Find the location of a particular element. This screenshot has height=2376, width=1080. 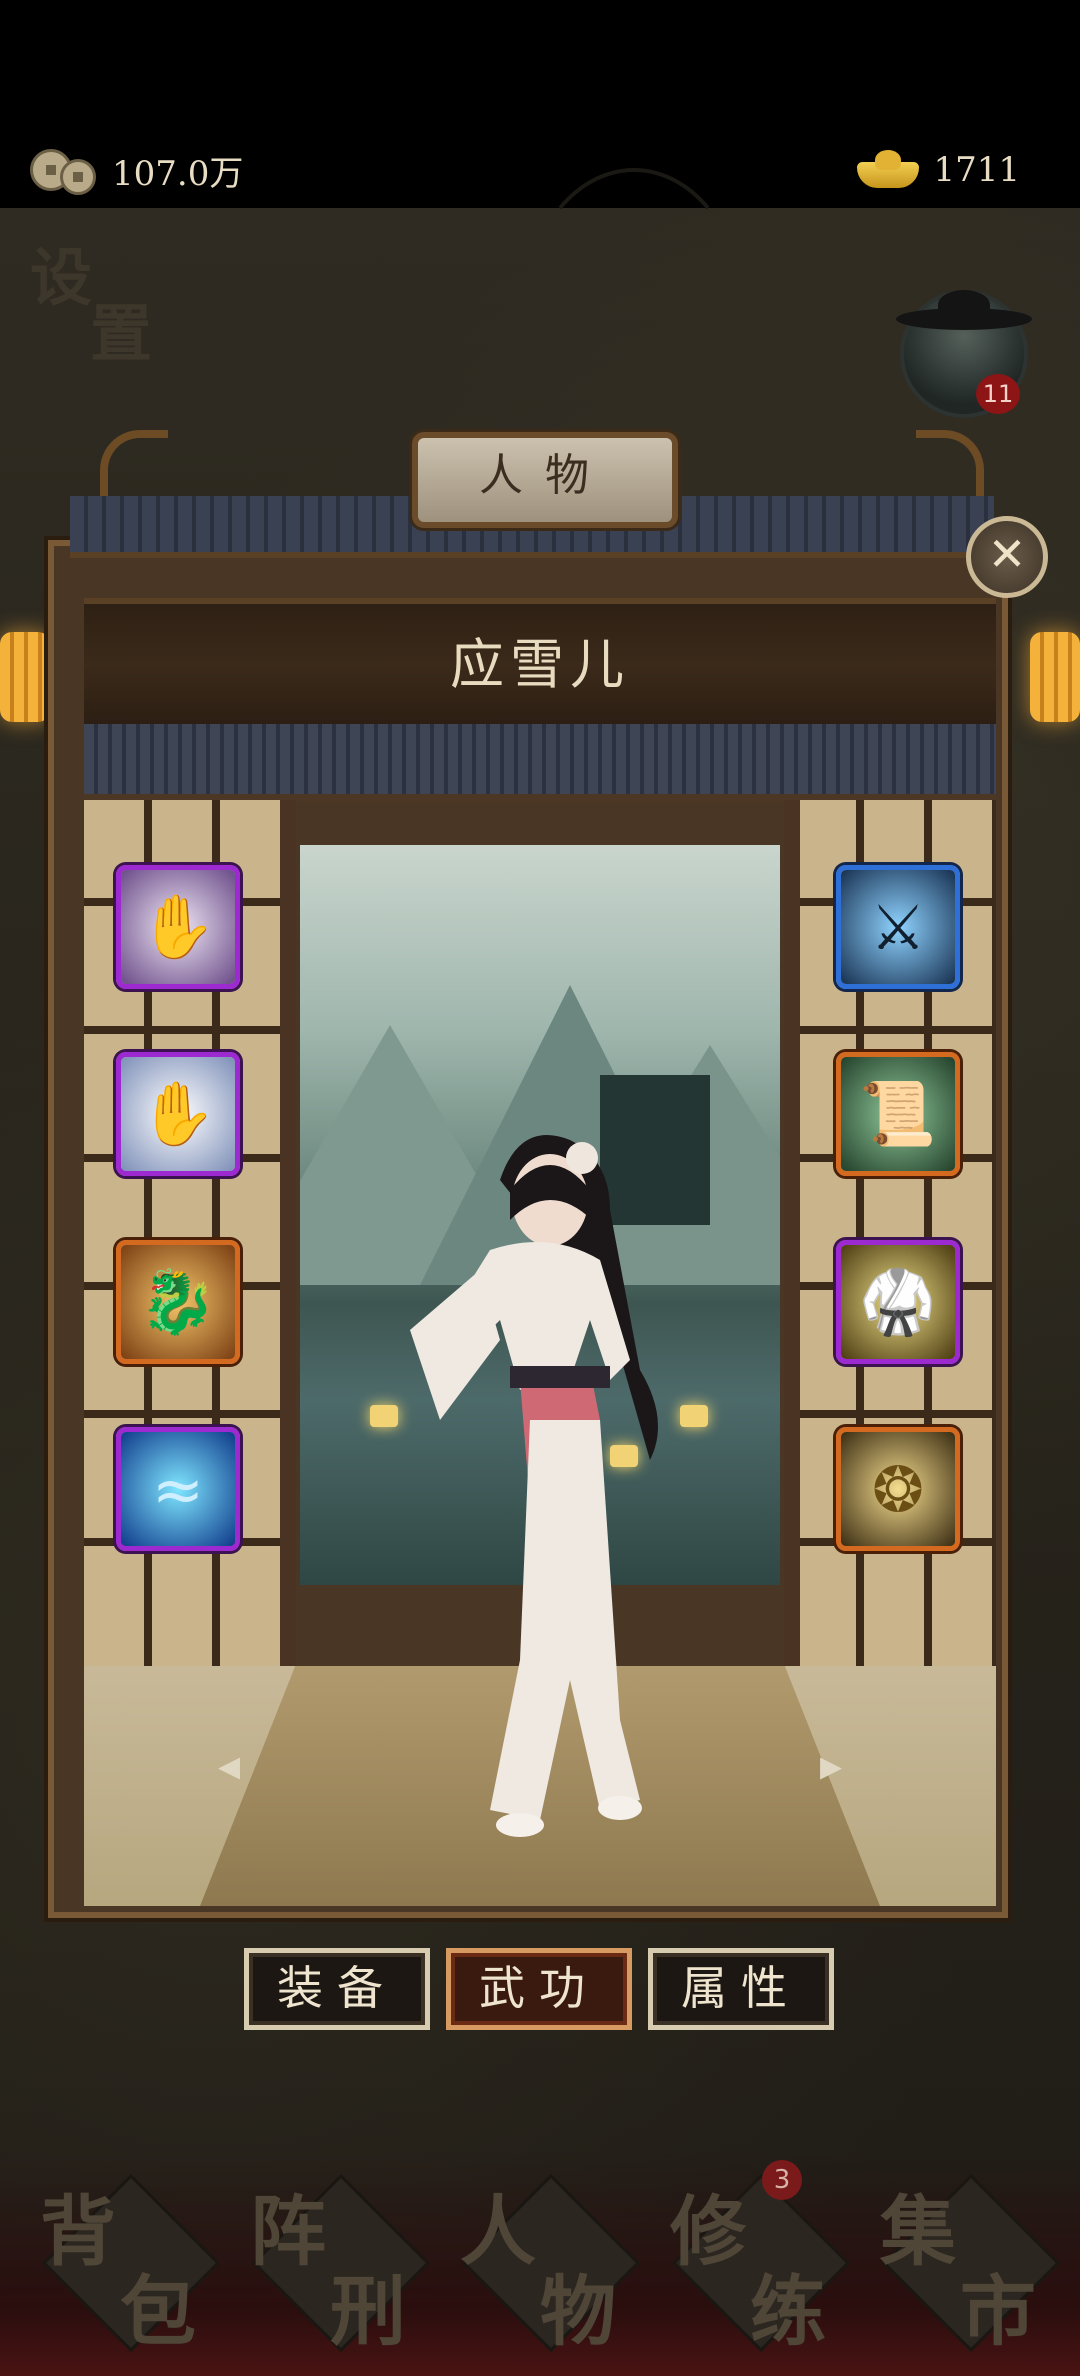

settings-char-2: 置 is located at coordinates (126, 333).